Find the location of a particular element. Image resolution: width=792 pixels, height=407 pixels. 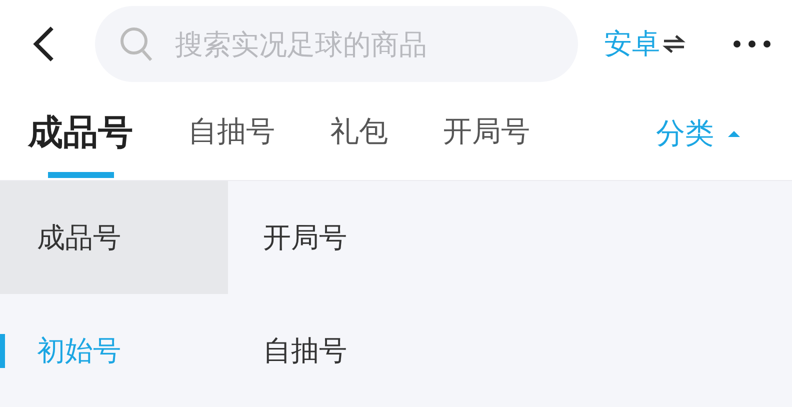

tab: 自抽号 is located at coordinates (231, 134).